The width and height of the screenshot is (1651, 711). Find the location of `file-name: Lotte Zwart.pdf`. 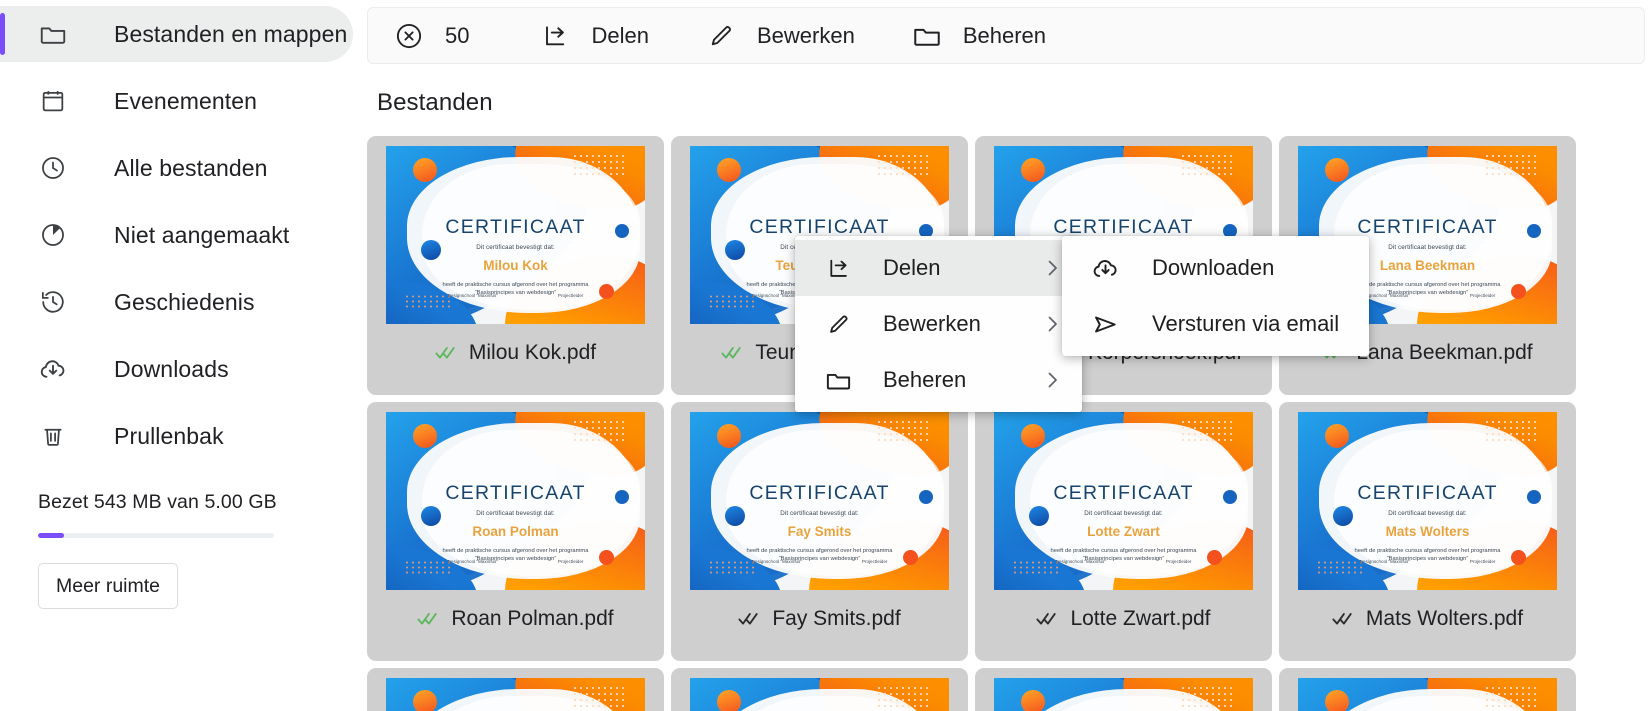

file-name: Lotte Zwart.pdf is located at coordinates (1140, 618).